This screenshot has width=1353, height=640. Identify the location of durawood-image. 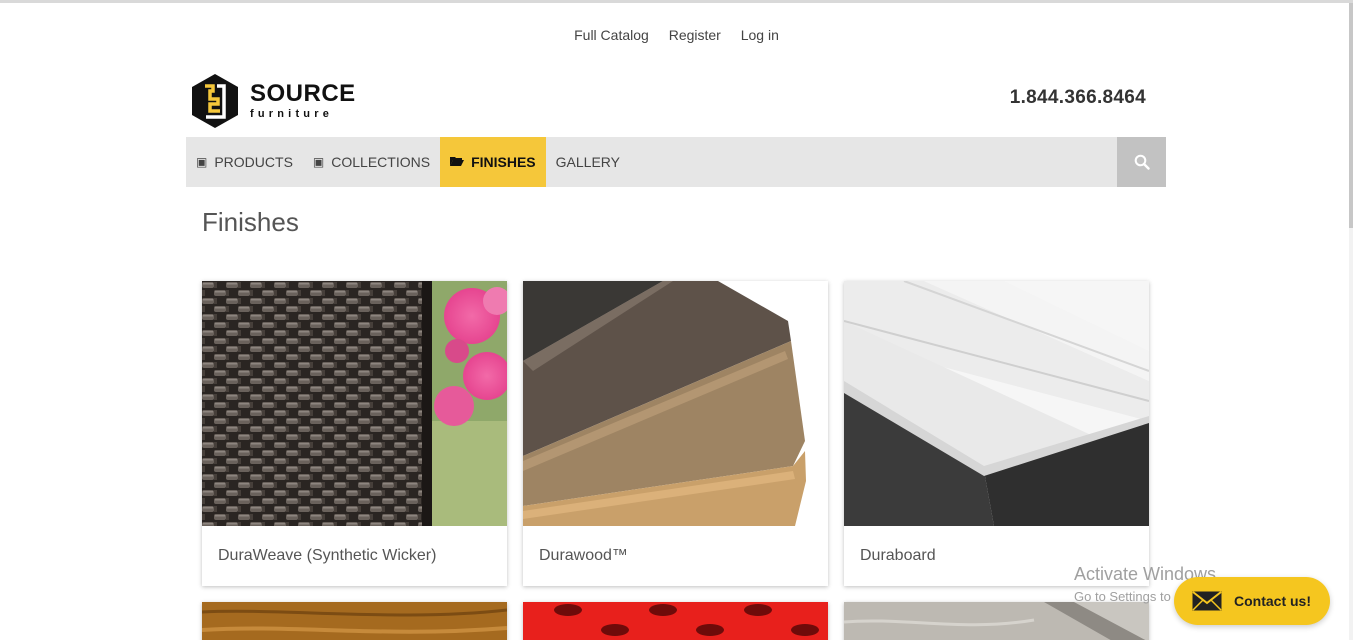
(675, 403).